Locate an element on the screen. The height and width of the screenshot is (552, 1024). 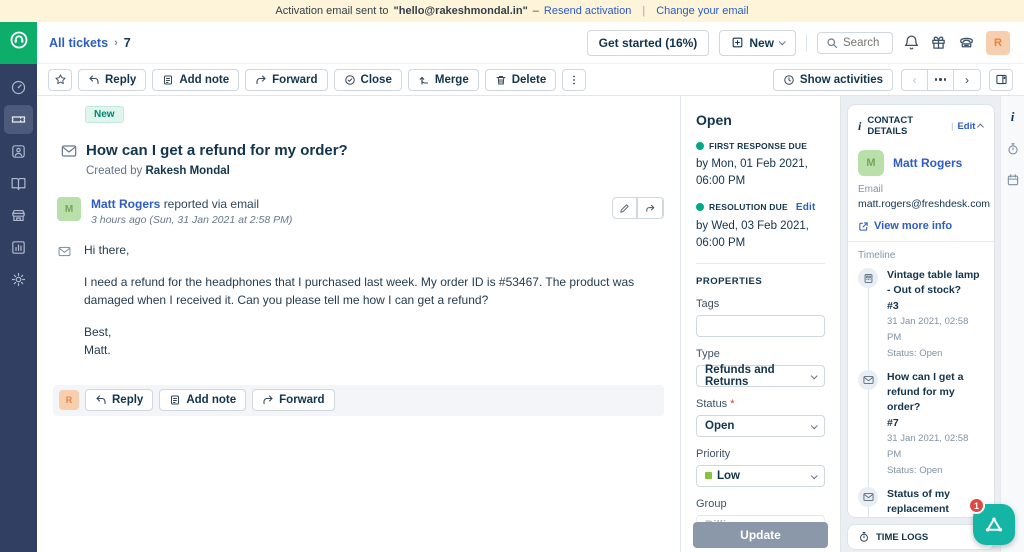
change-email-link: Change your email is located at coordinates (702, 11).